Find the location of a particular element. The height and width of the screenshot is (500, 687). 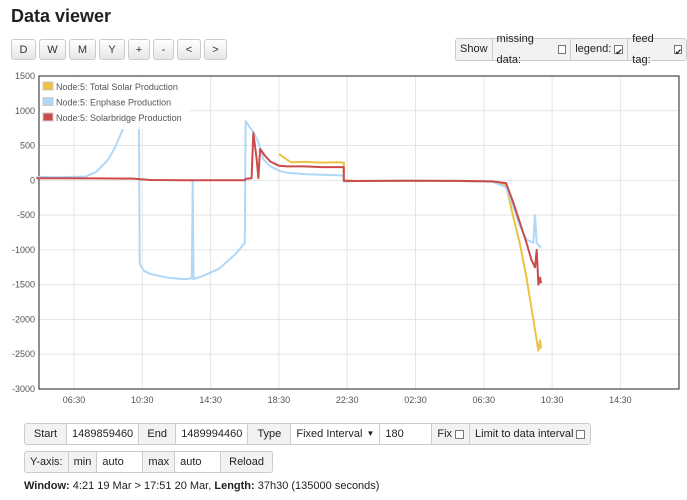

type-select: Fixed Interval ▼ is located at coordinates (336, 434).